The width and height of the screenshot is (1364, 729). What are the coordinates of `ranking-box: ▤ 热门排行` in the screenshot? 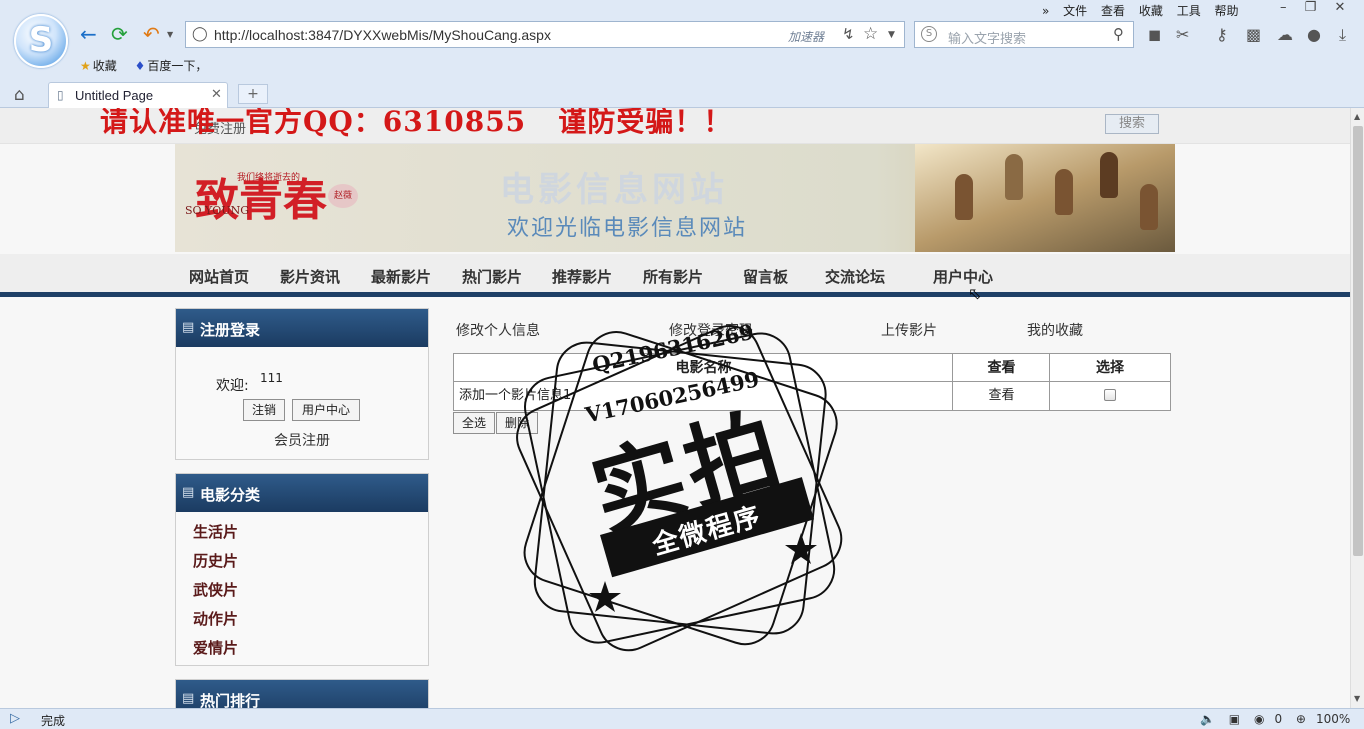 It's located at (302, 693).